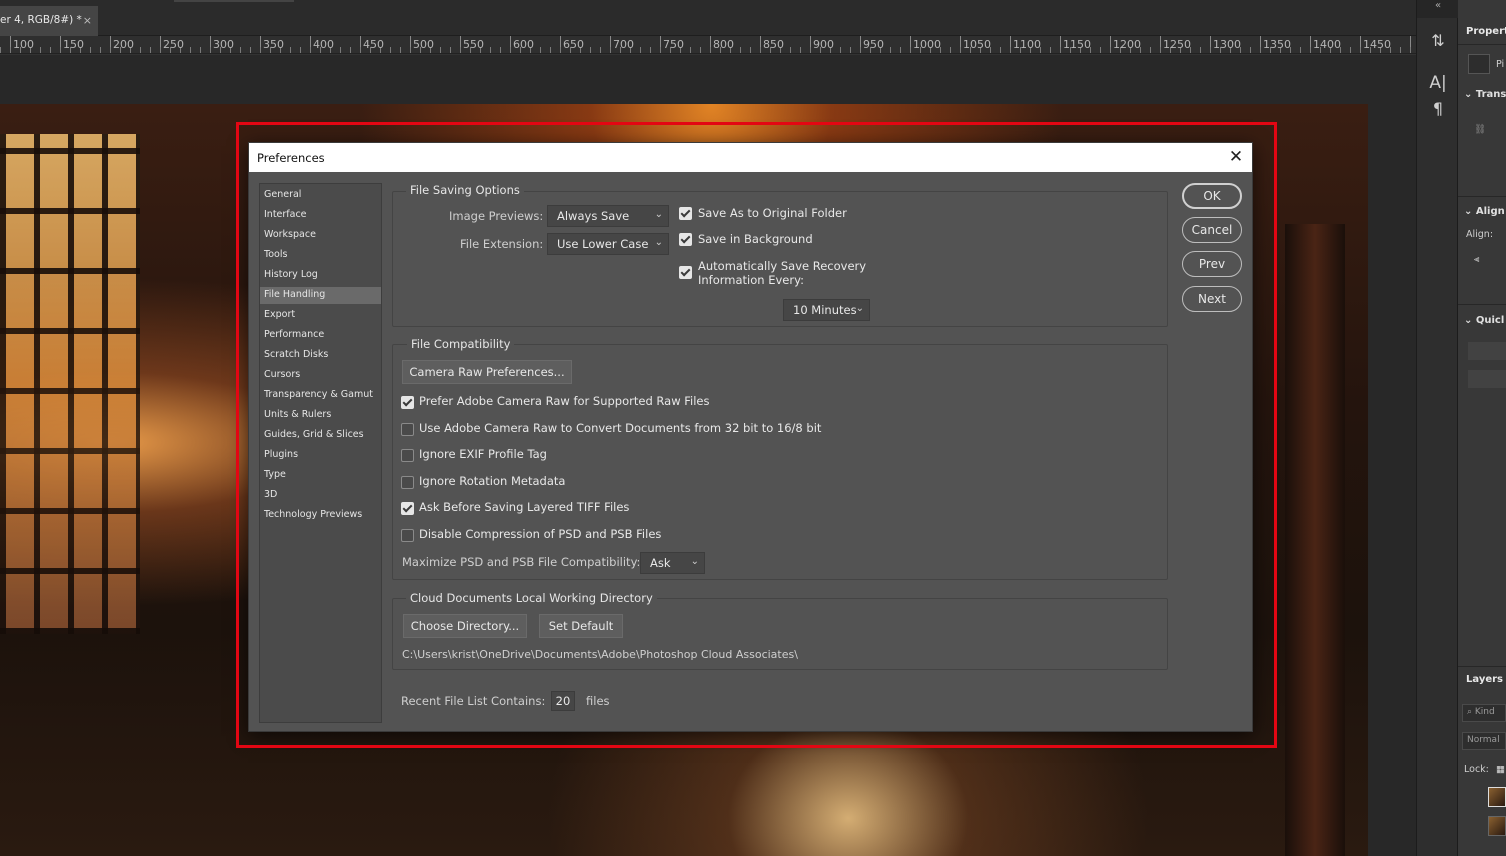  Describe the element at coordinates (1127, 44) in the screenshot. I see `ruler-label: 1200` at that location.